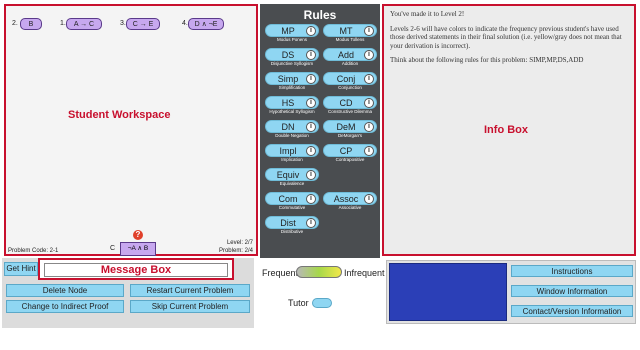 The height and width of the screenshot is (350, 640). I want to click on rule-description: Hypothetical Syllogism, so click(292, 111).